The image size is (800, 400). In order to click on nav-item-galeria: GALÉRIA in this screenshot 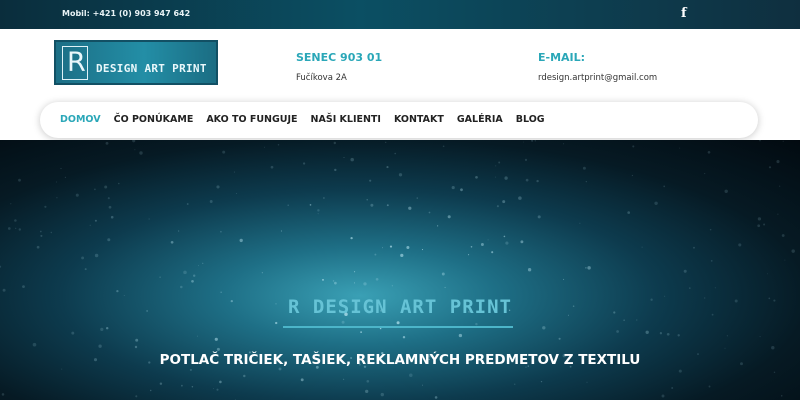, I will do `click(480, 119)`.